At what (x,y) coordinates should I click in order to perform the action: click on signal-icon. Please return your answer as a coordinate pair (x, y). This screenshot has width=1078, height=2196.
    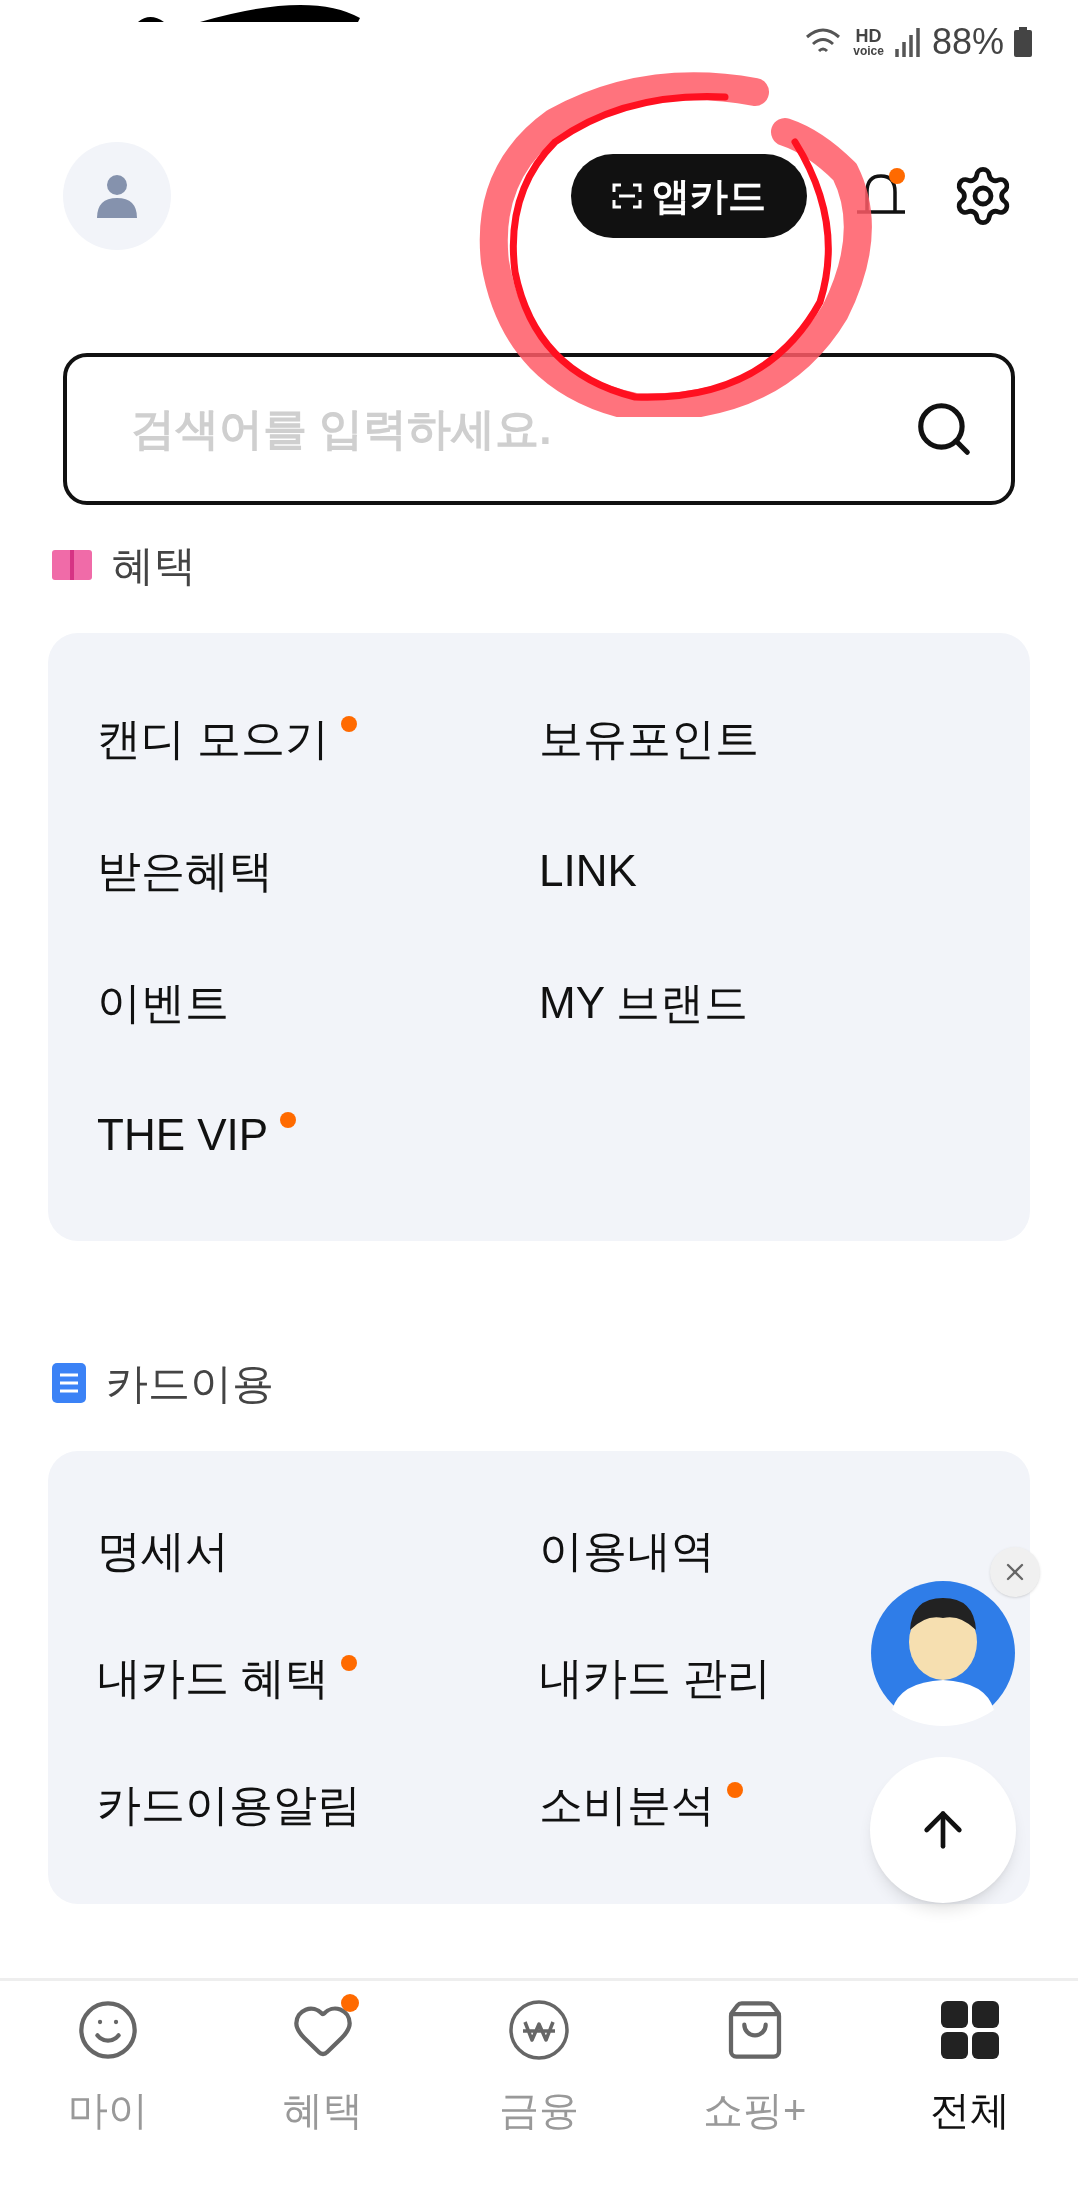
    Looking at the image, I should click on (907, 42).